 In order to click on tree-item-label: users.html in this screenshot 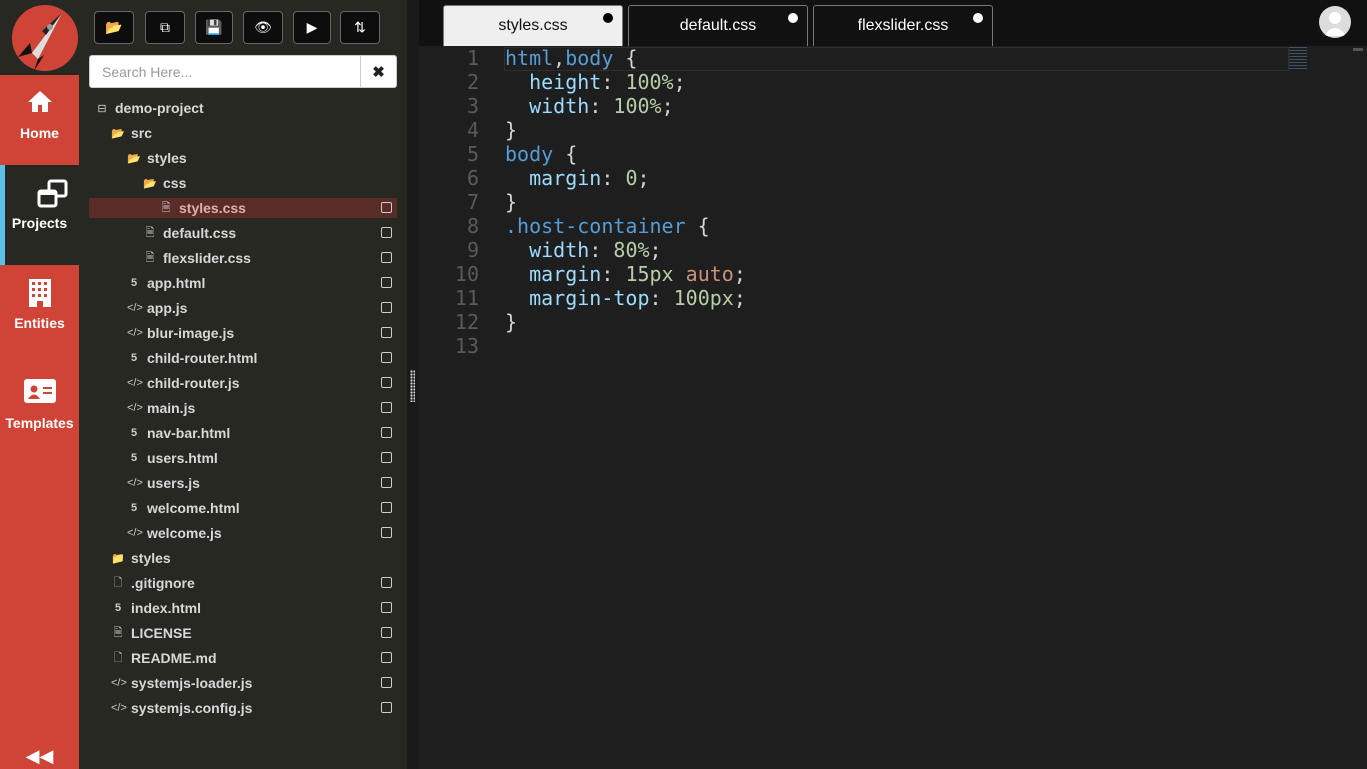, I will do `click(182, 458)`.